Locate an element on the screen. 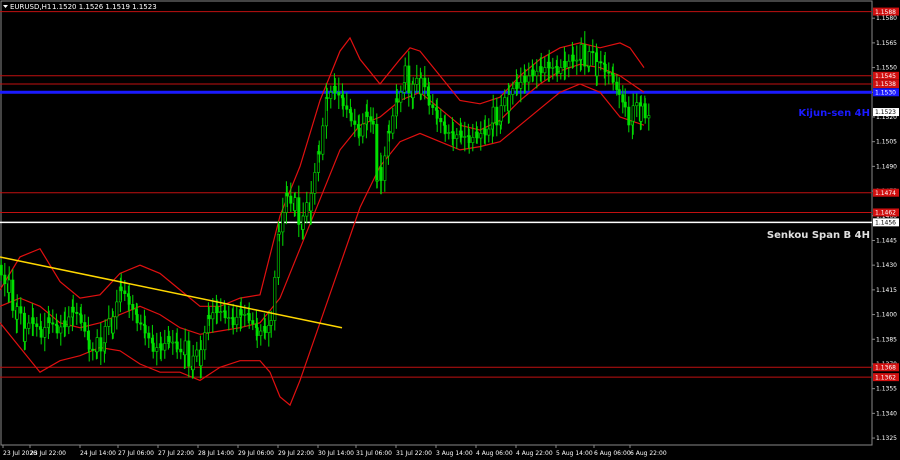 This screenshot has width=900, height=460. price-tick-label: 1.1325 is located at coordinates (886, 438).